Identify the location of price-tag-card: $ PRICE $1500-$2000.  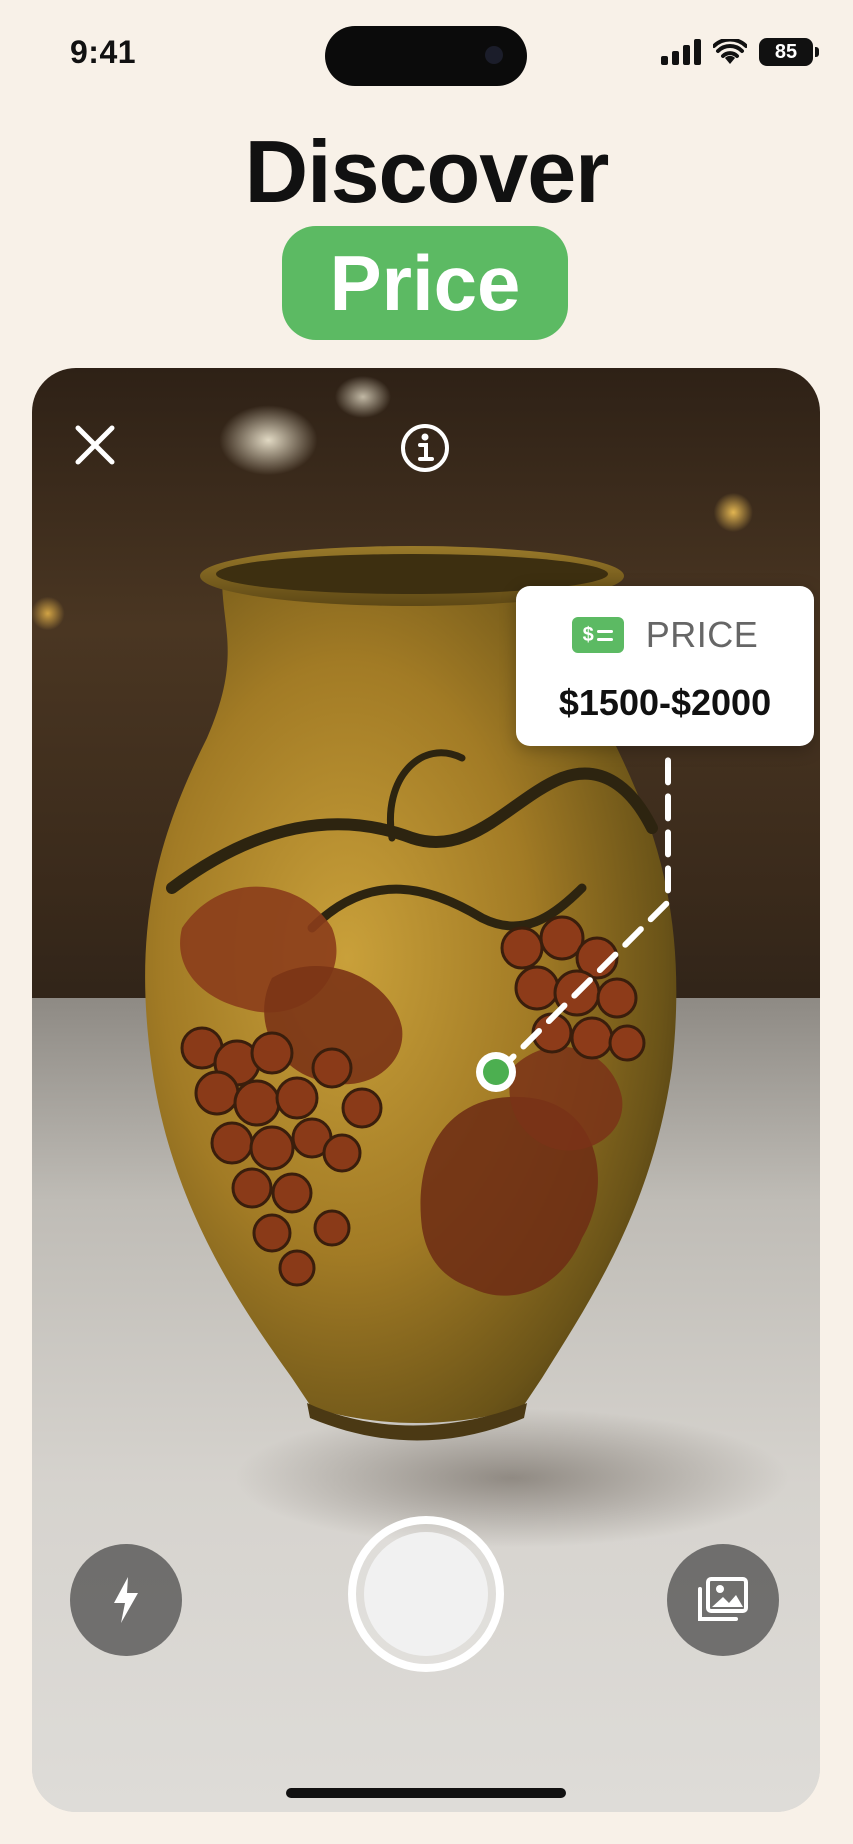
(665, 666).